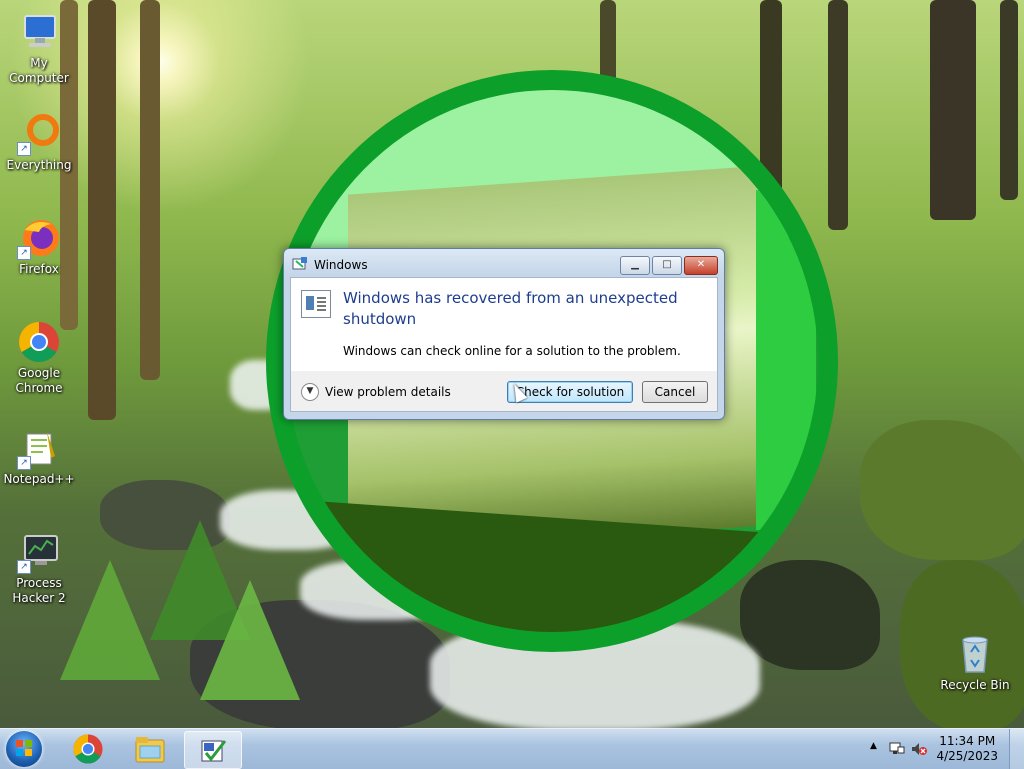 This screenshot has width=1024, height=769. What do you see at coordinates (341, 265) in the screenshot?
I see `dialog-title: Windows` at bounding box center [341, 265].